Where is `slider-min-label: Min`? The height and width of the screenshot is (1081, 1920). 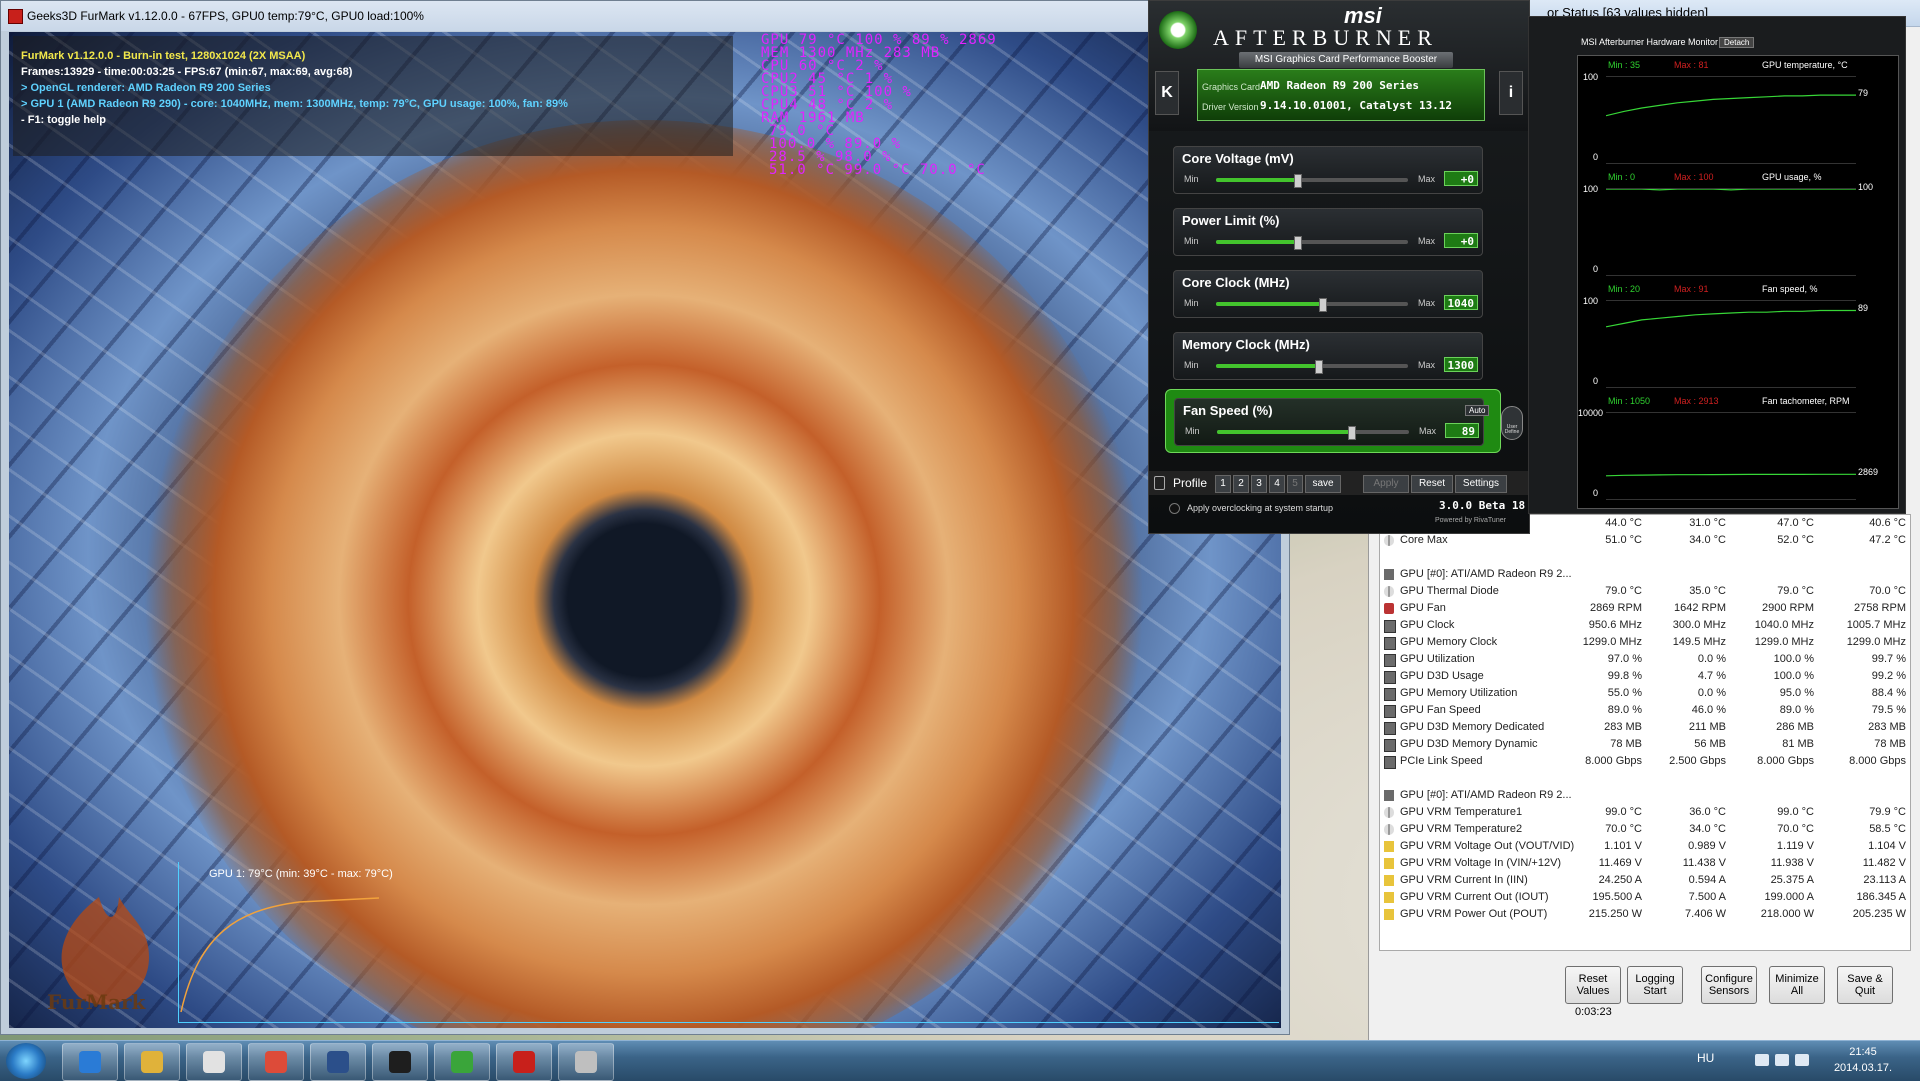 slider-min-label: Min is located at coordinates (1191, 179).